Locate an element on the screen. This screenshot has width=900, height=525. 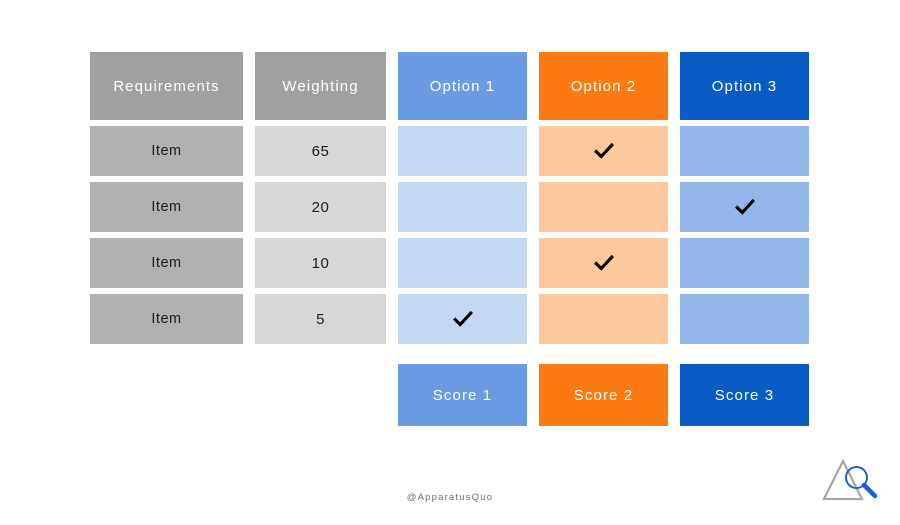
header-option-3-label: Option 3 is located at coordinates (744, 86).